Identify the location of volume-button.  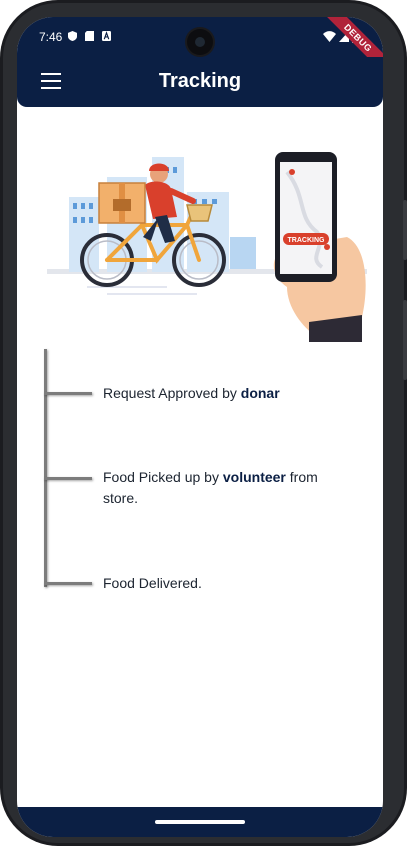
(405, 230).